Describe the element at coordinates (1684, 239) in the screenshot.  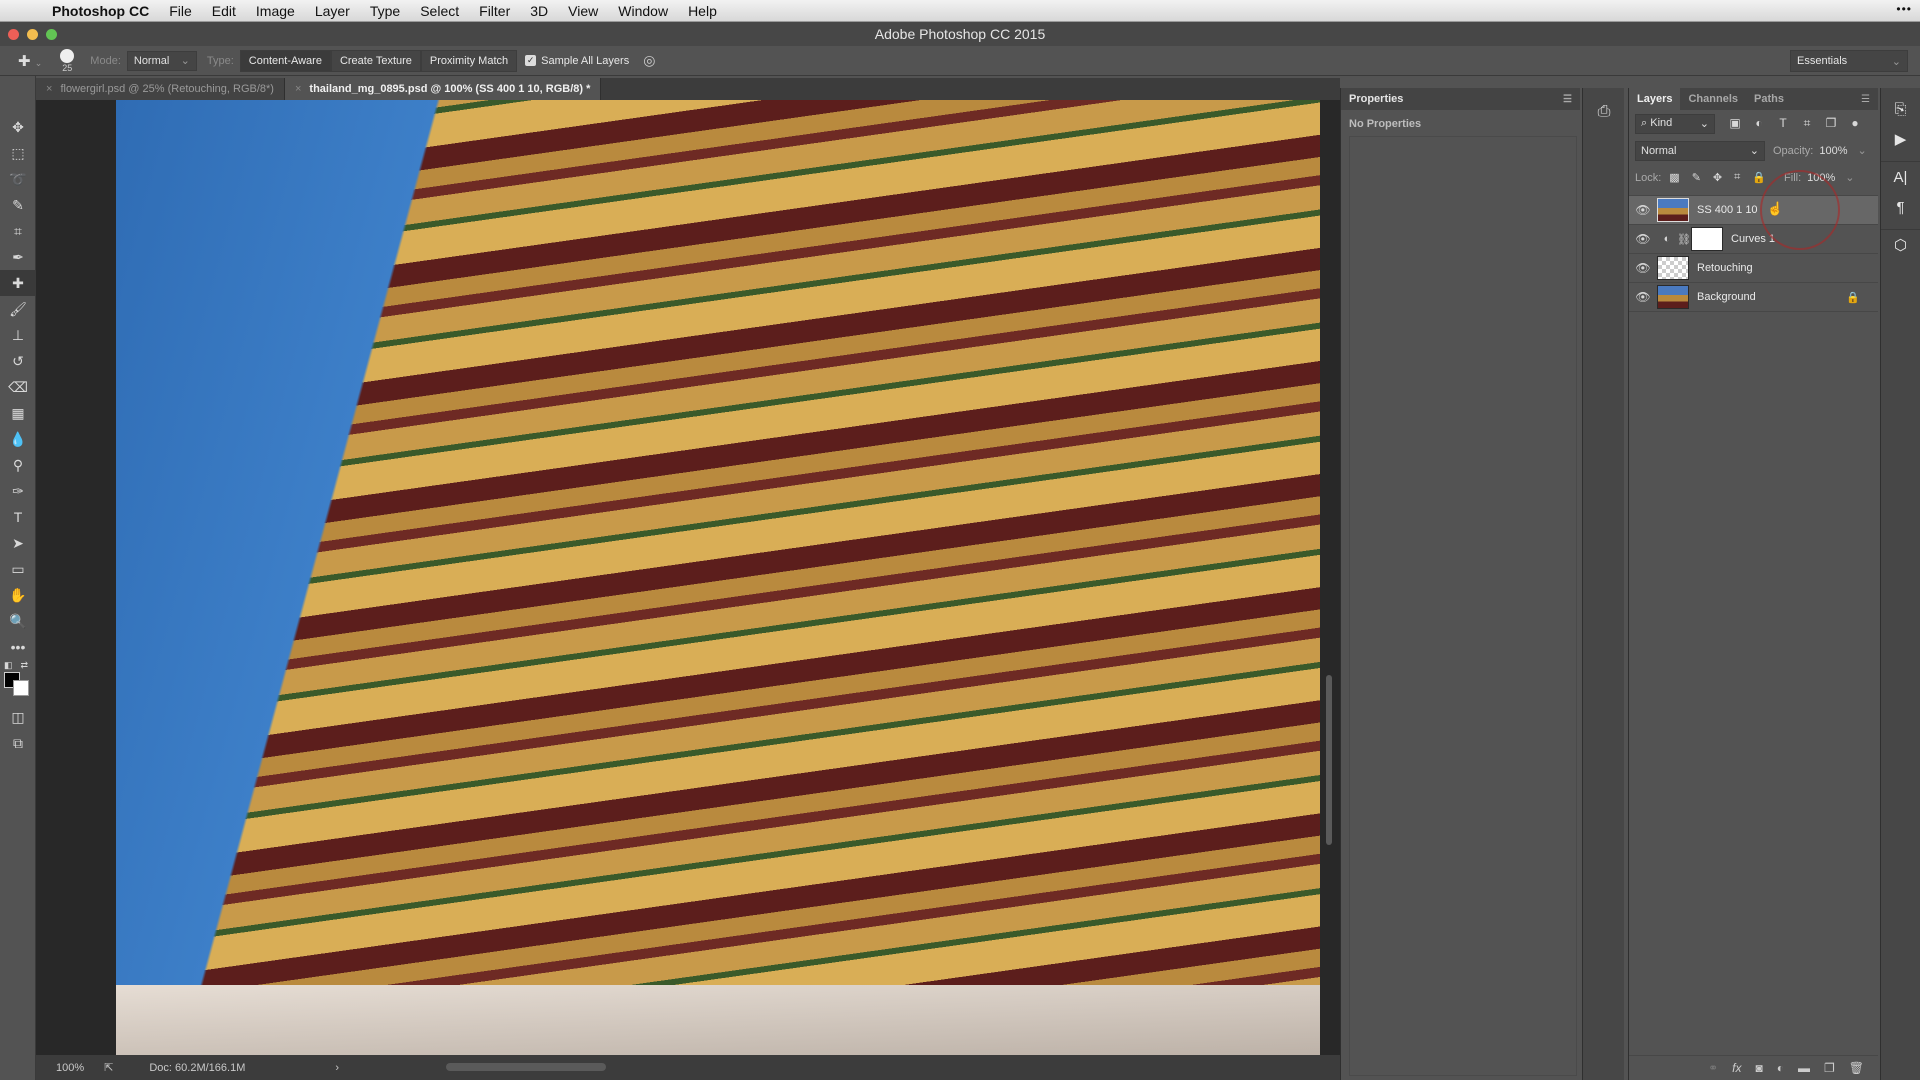
I see `mask-link-icon: ⛓` at that location.